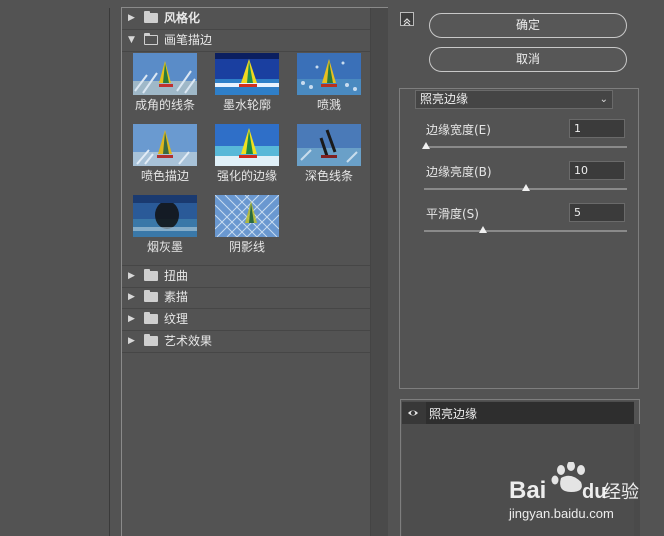 Image resolution: width=664 pixels, height=536 pixels. What do you see at coordinates (188, 341) in the screenshot?
I see `category-label: 艺术效果` at bounding box center [188, 341].